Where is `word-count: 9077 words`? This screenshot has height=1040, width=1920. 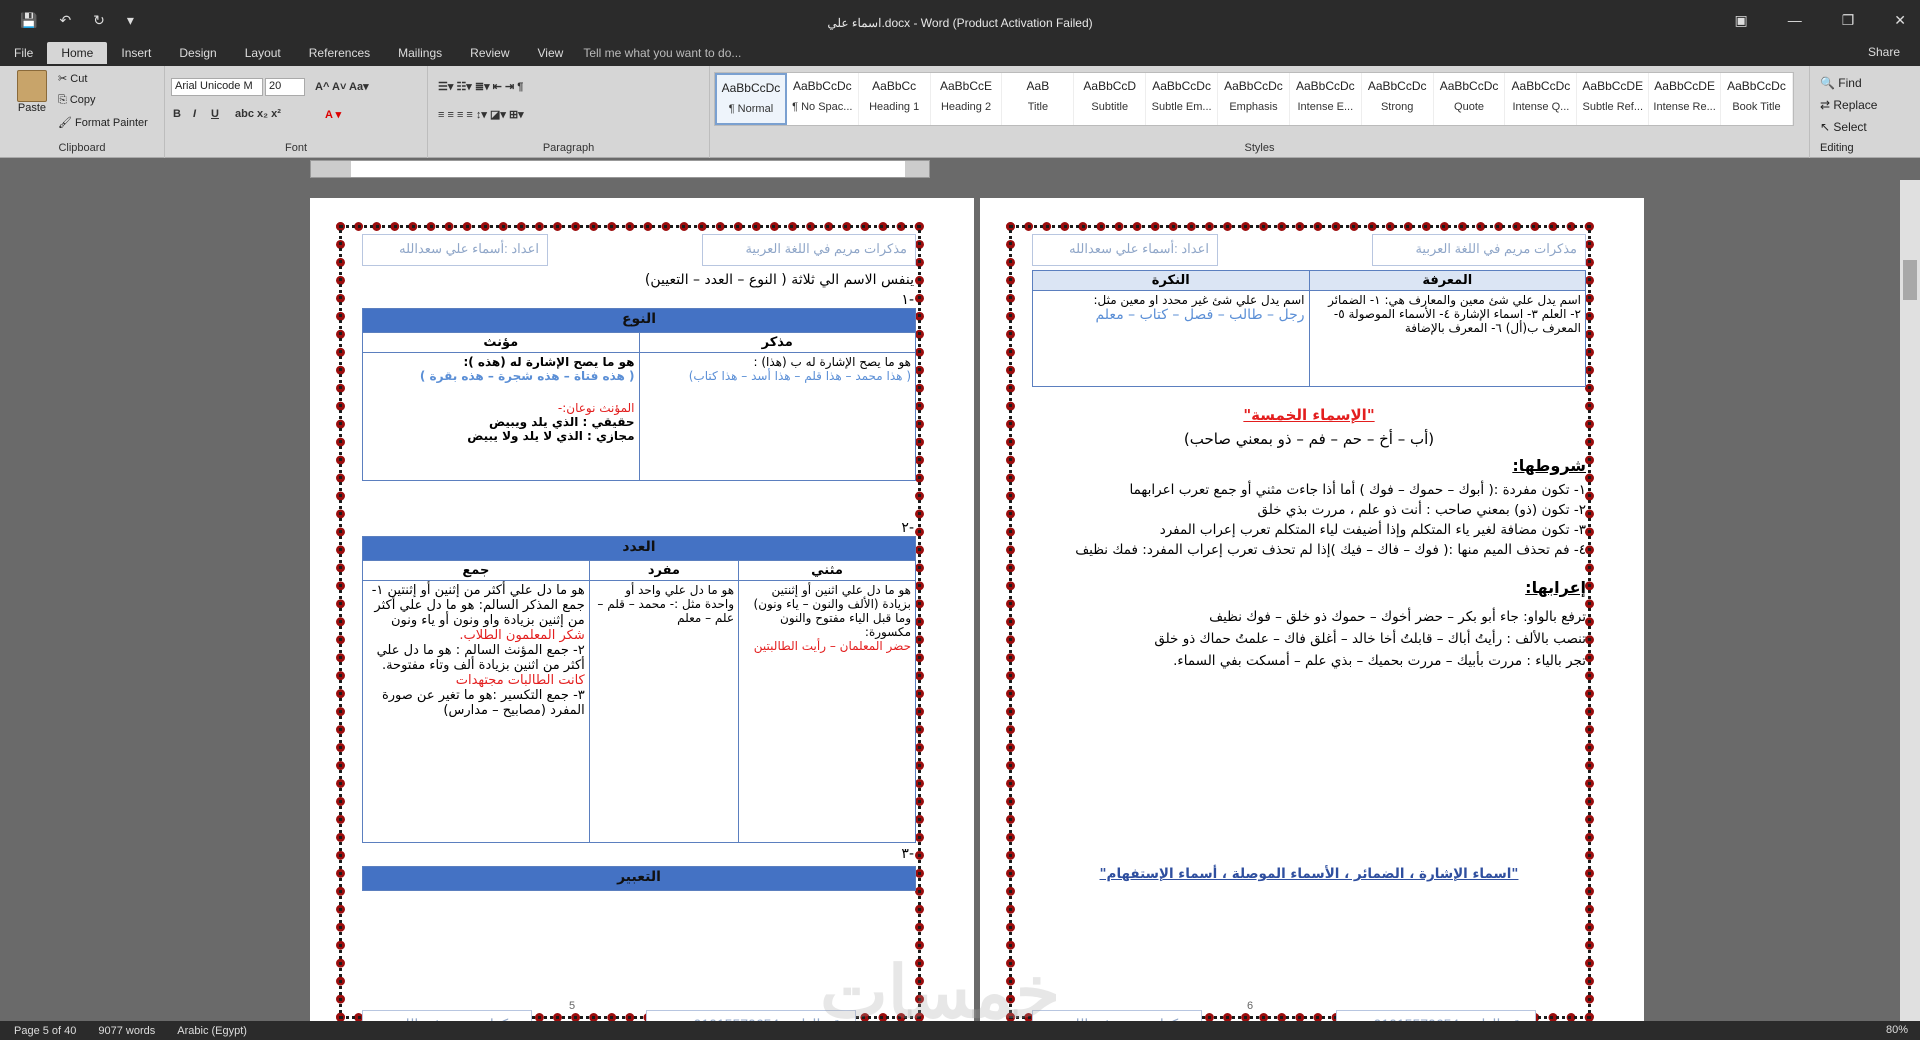 word-count: 9077 words is located at coordinates (126, 1031).